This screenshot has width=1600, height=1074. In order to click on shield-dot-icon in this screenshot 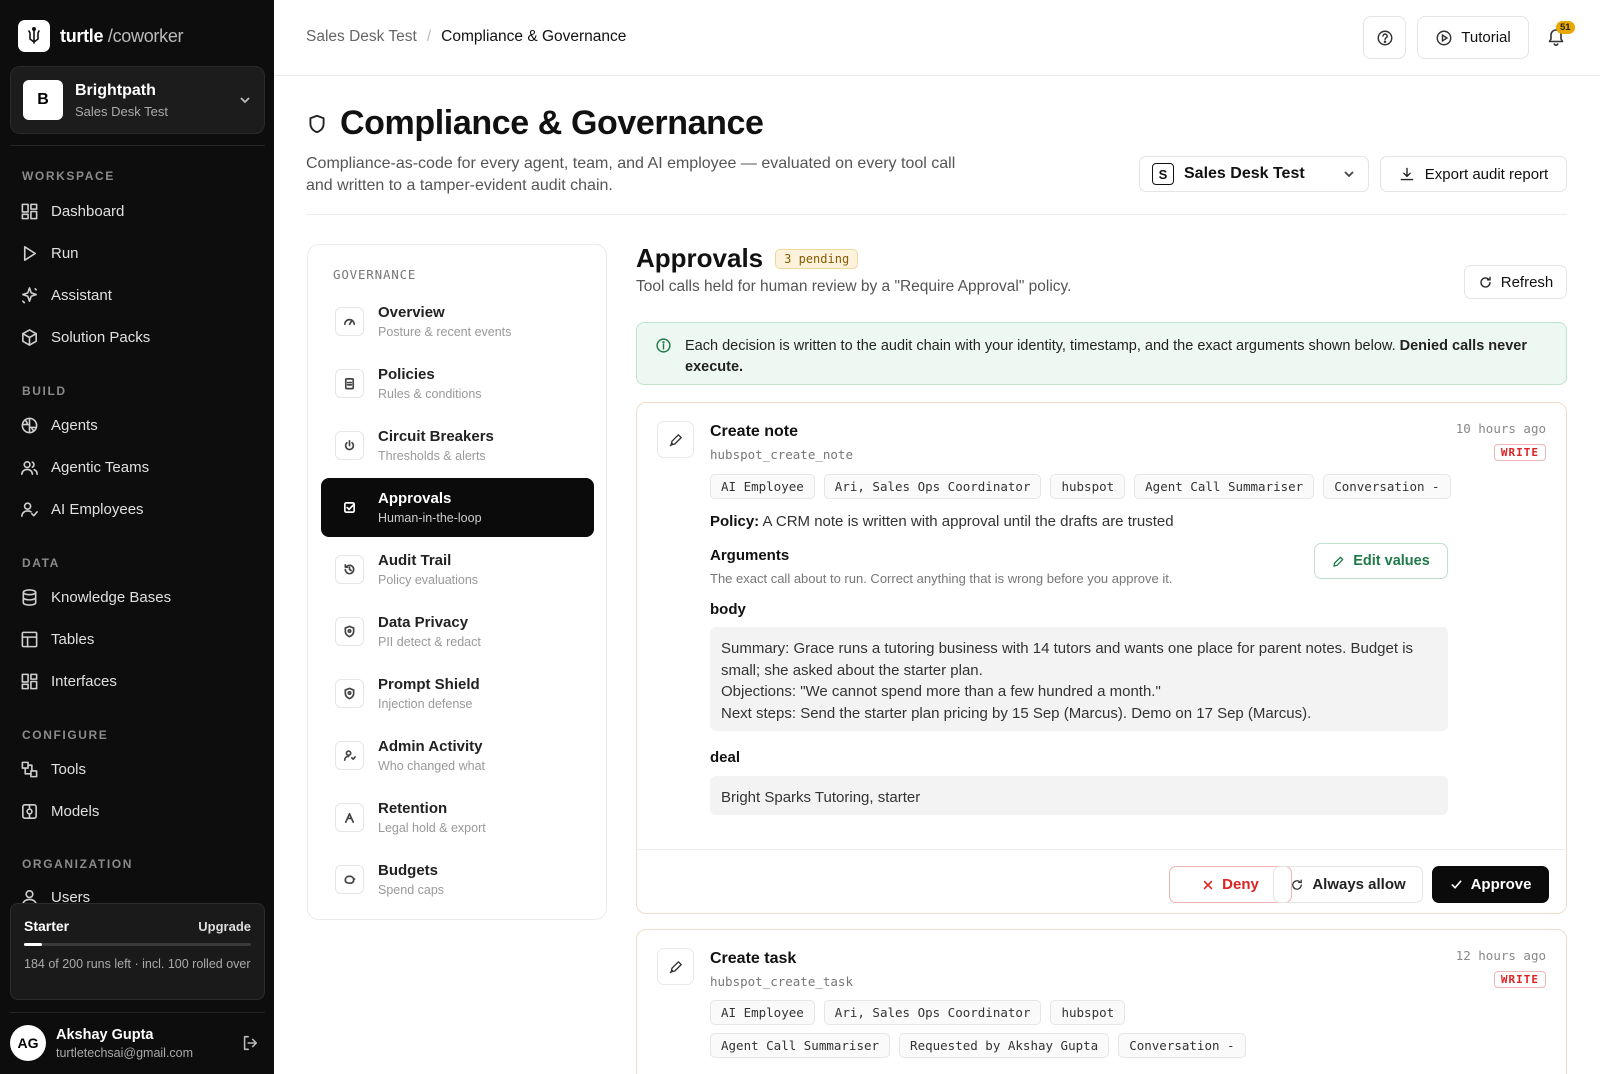, I will do `click(349, 631)`.